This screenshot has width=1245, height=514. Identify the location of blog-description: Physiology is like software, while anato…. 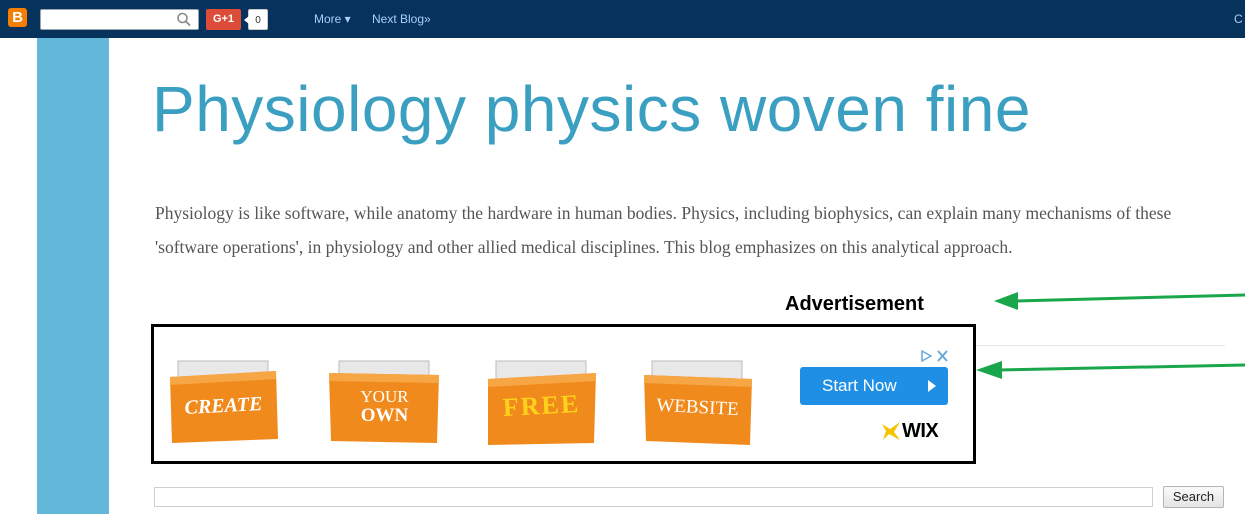
(663, 230).